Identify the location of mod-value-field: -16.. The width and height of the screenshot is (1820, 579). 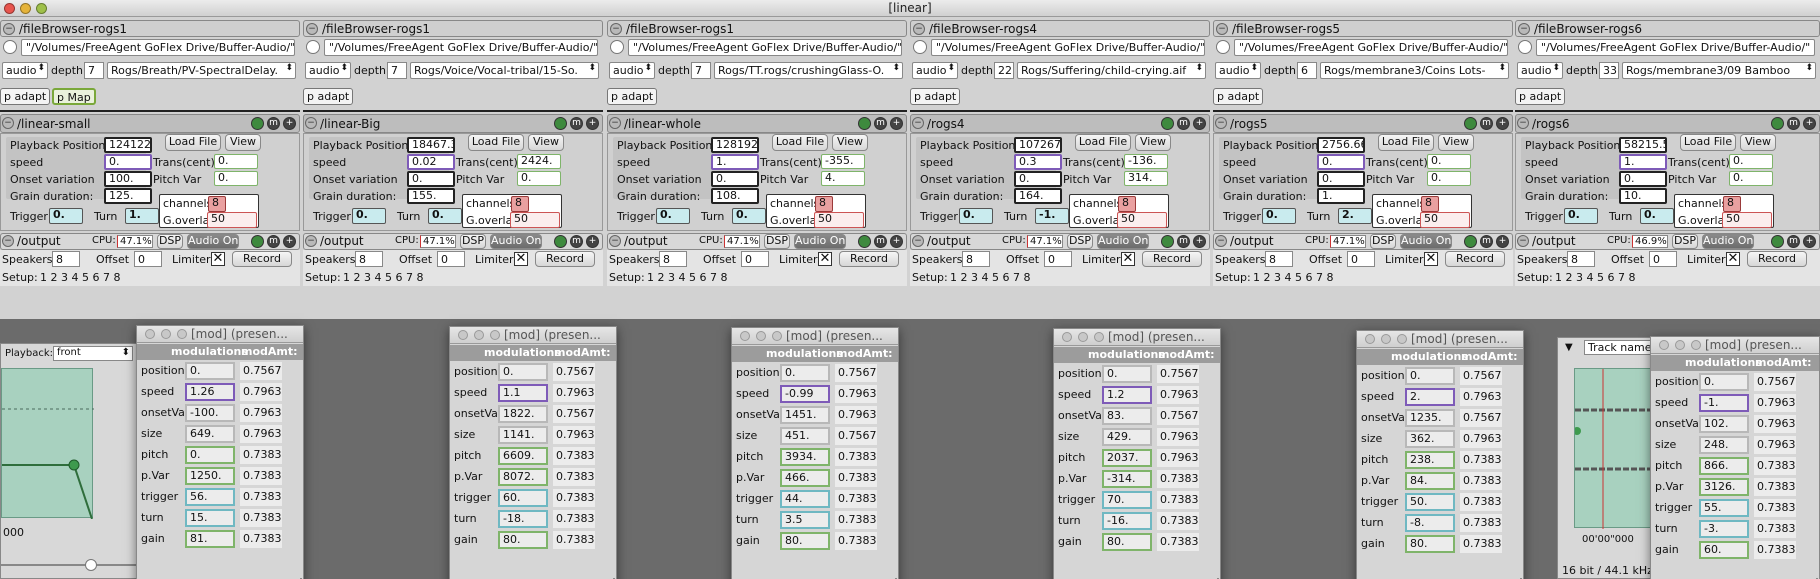
(1127, 521).